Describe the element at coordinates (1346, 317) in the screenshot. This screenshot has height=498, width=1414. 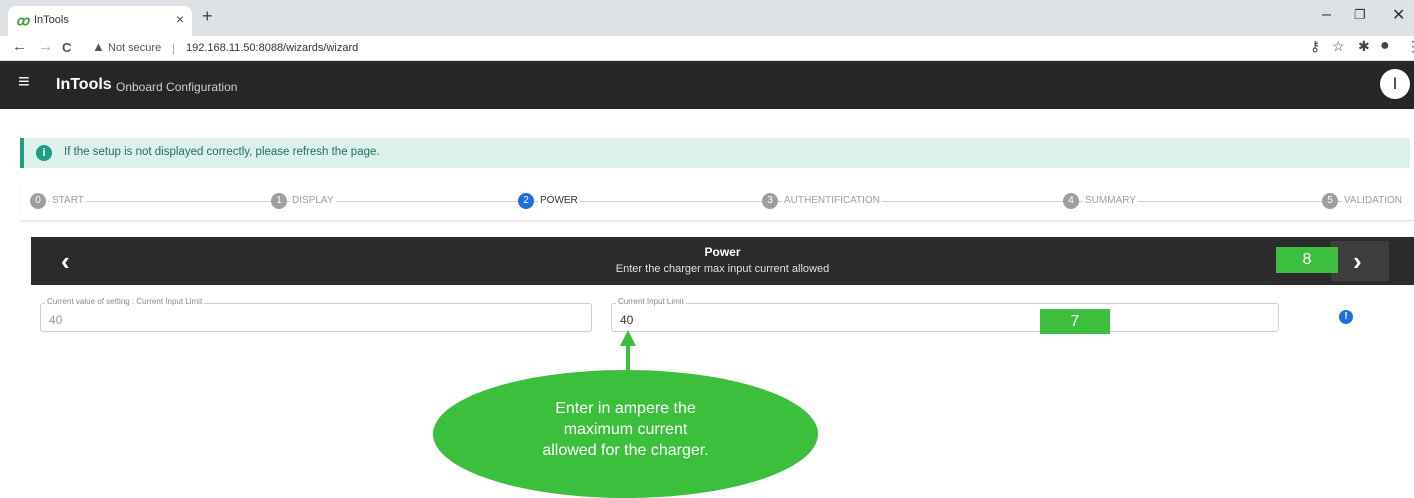
I see `help-icon: !` at that location.